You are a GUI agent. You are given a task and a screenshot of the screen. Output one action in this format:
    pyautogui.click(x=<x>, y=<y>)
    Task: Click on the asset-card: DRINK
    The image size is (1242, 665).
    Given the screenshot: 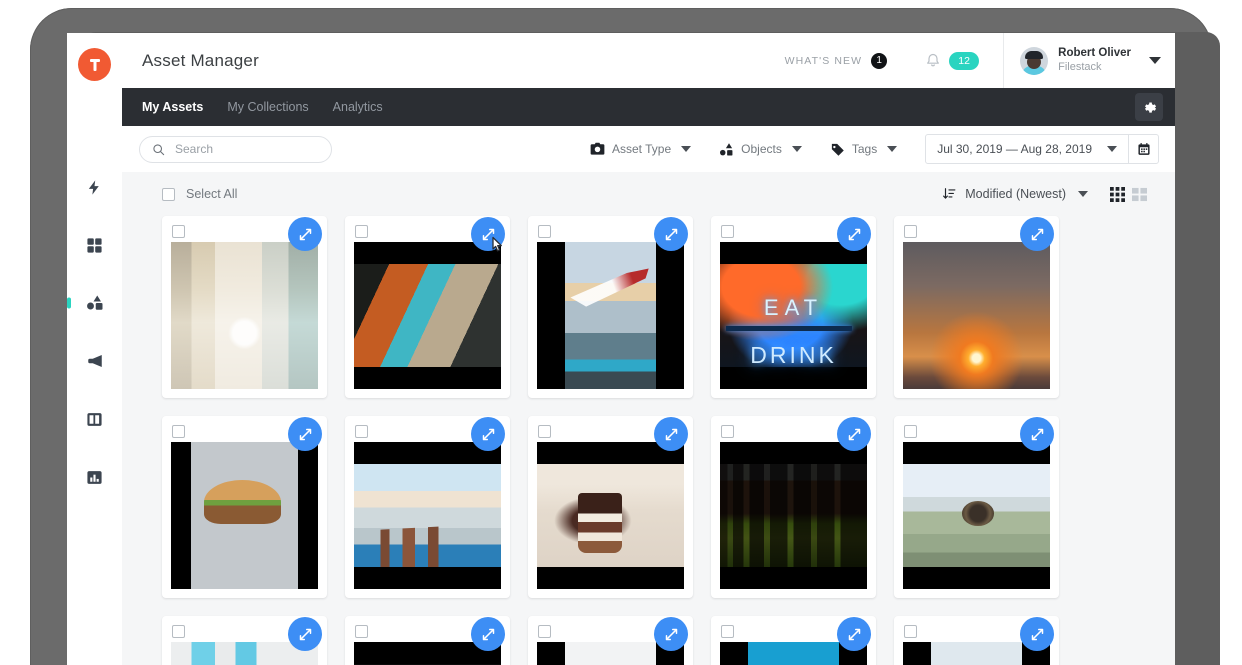 What is the action you would take?
    pyautogui.click(x=793, y=307)
    